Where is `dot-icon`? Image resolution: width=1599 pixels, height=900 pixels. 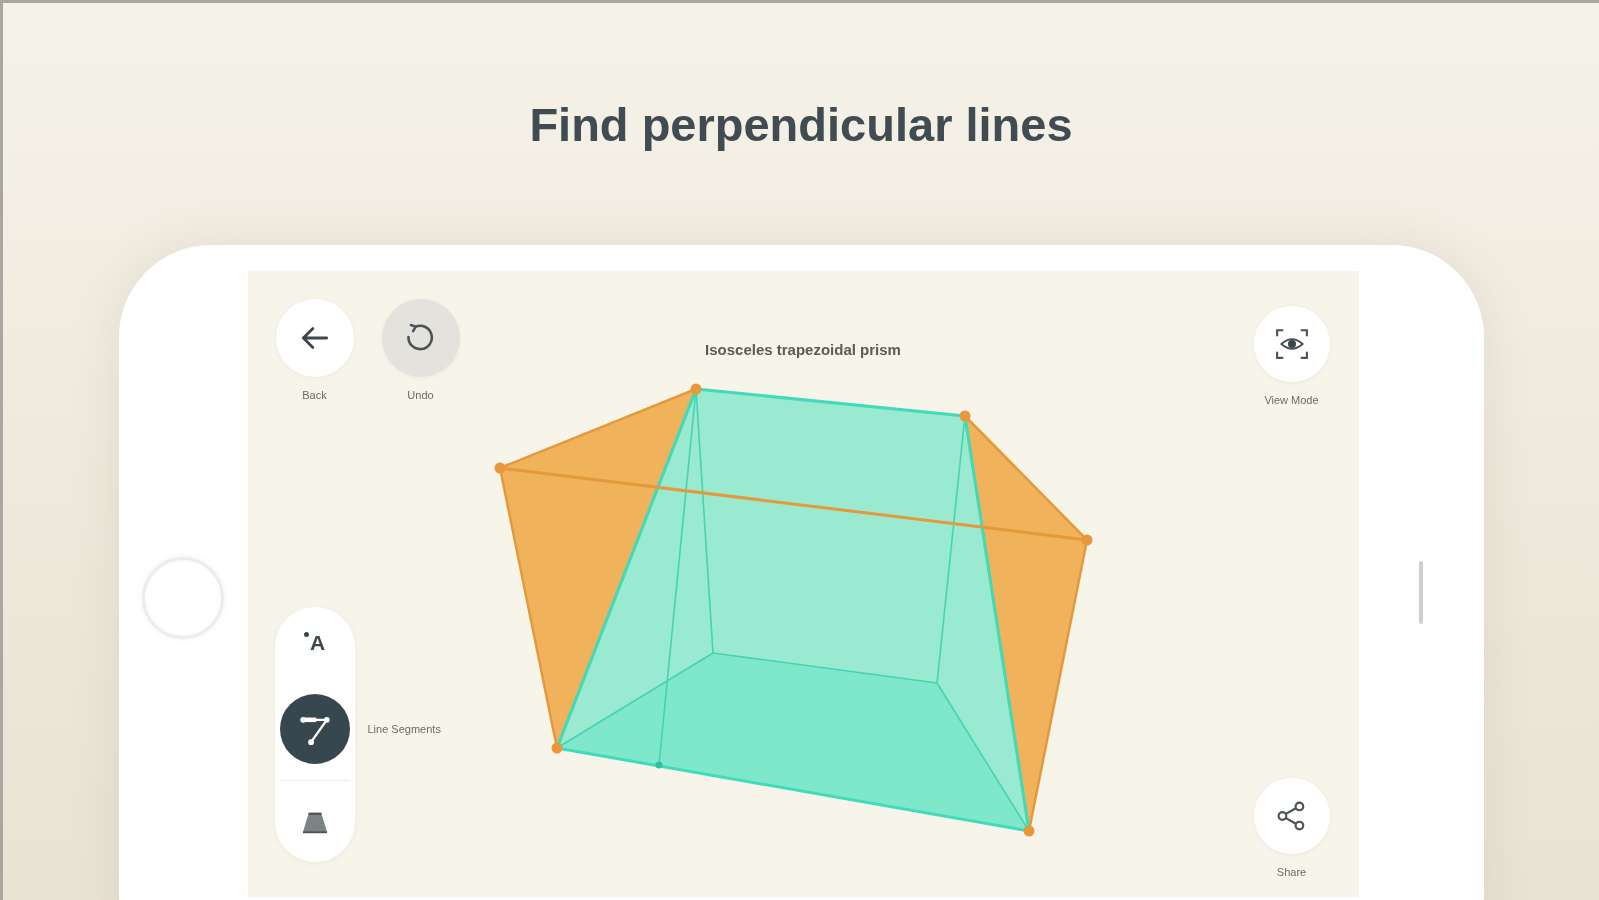
dot-icon is located at coordinates (306, 634).